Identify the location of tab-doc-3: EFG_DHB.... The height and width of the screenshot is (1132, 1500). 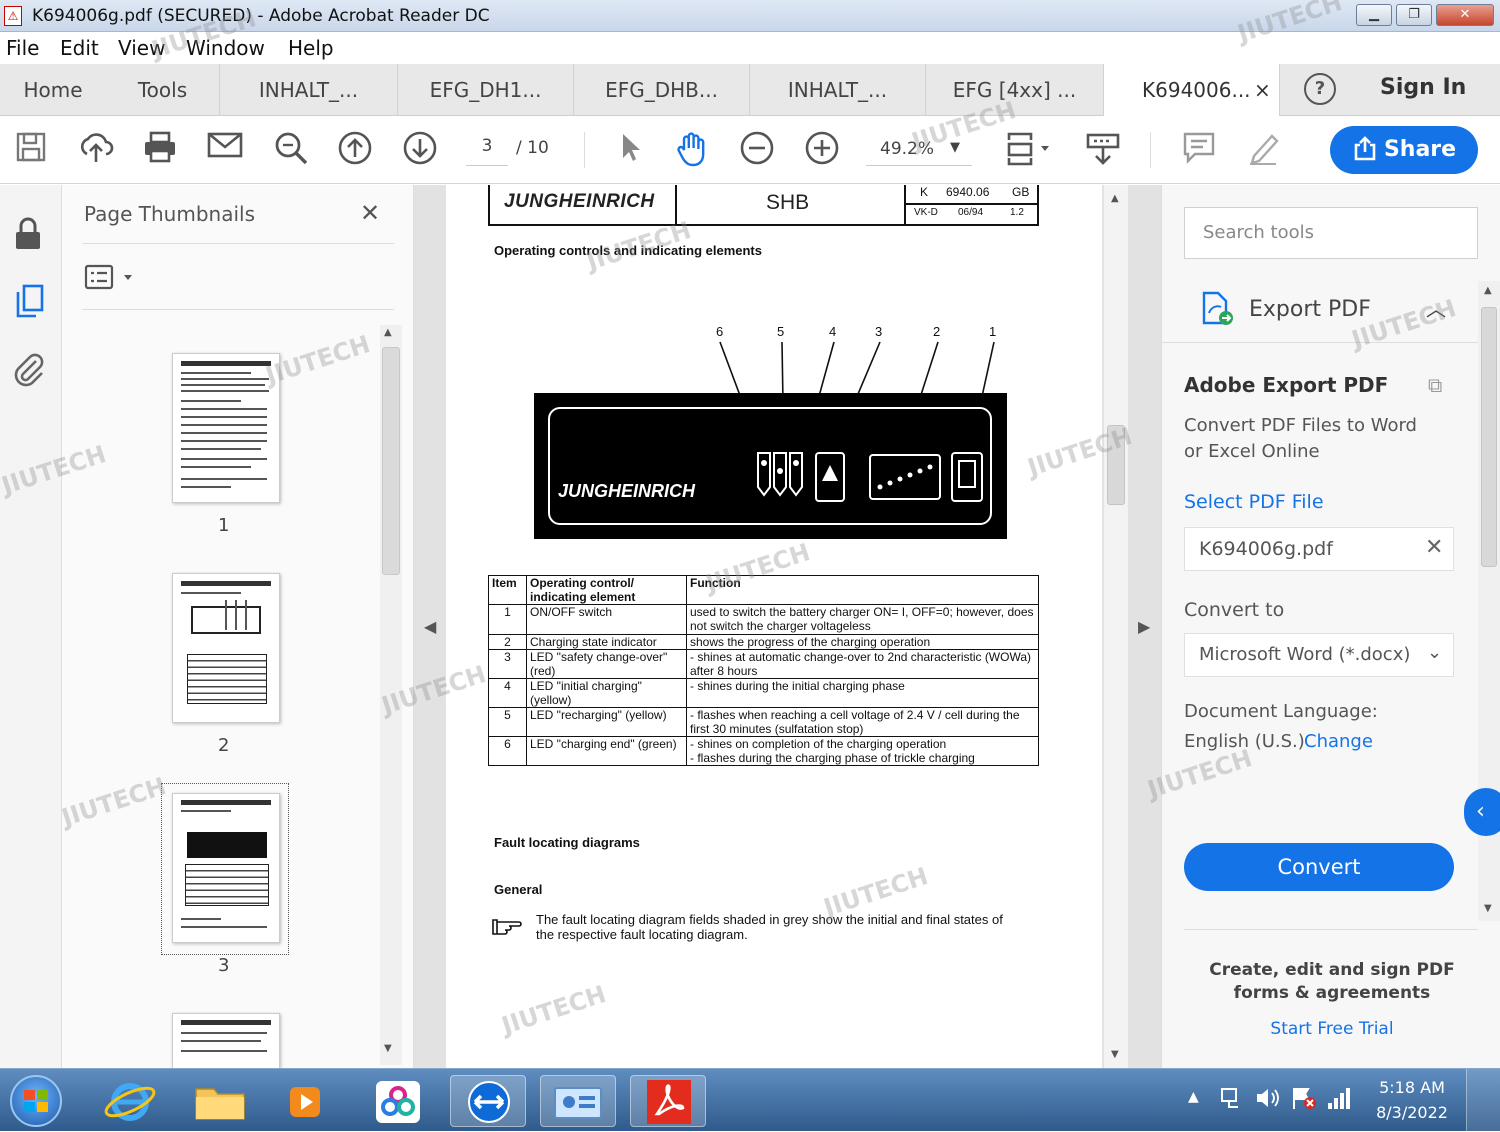
(662, 90).